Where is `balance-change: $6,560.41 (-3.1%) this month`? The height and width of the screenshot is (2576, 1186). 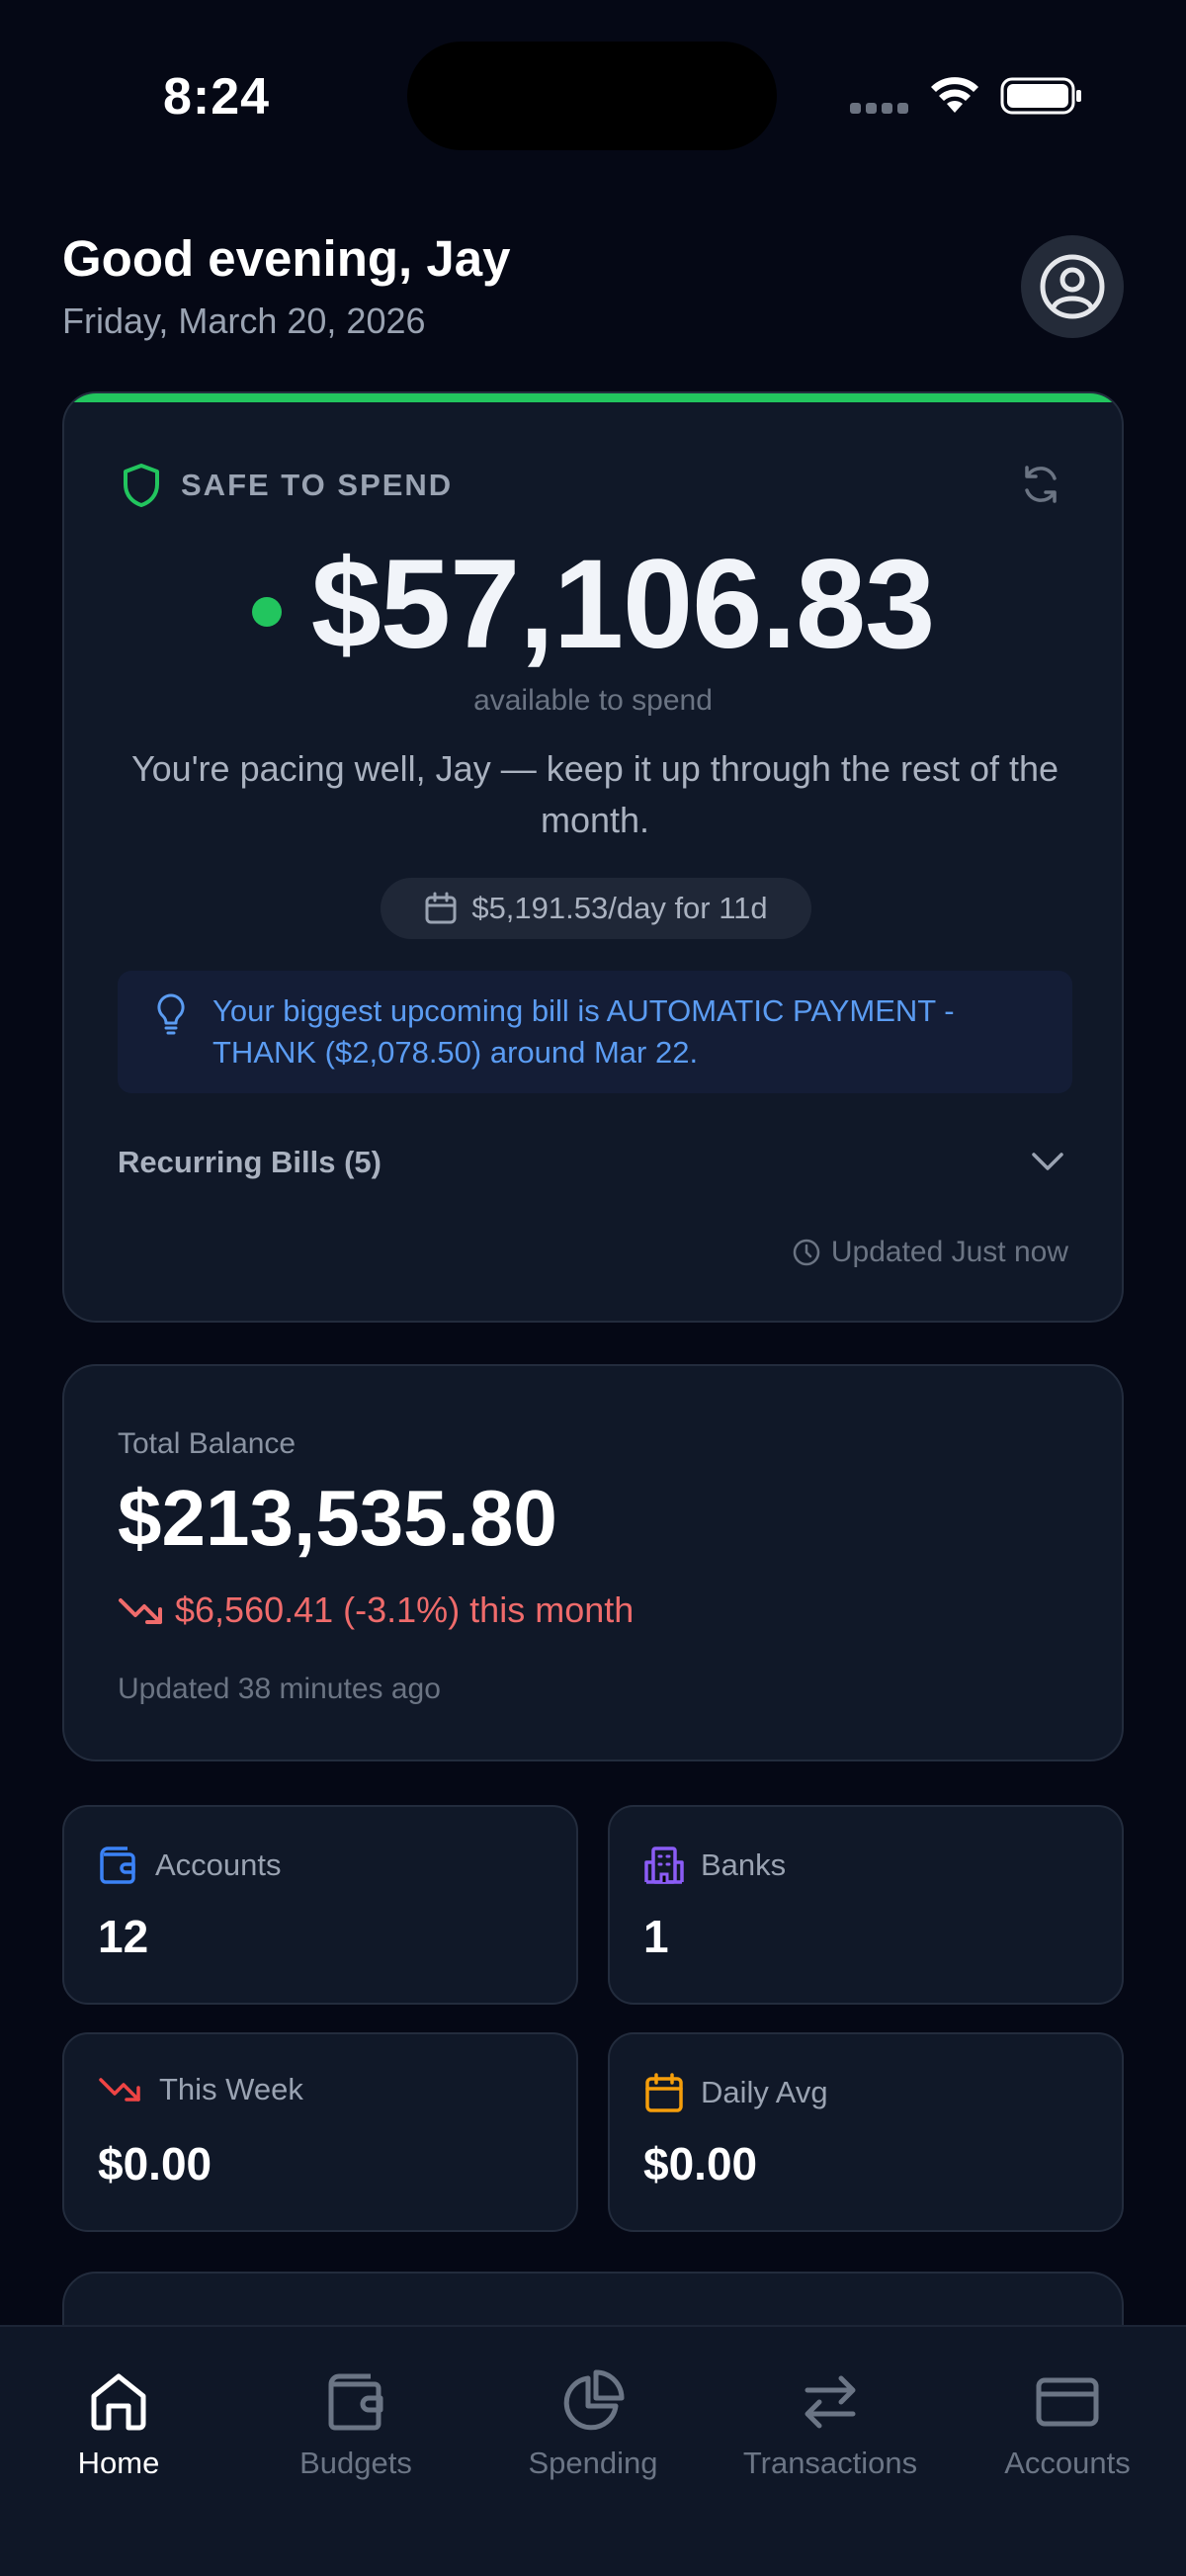
balance-change: $6,560.41 (-3.1%) this month is located at coordinates (376, 1610).